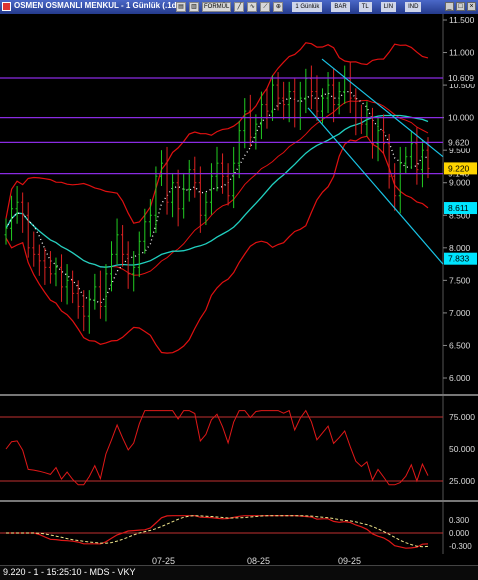 Image resolution: width=478 pixels, height=580 pixels. Describe the element at coordinates (365, 7) in the screenshot. I see `currency-button: TL` at that location.